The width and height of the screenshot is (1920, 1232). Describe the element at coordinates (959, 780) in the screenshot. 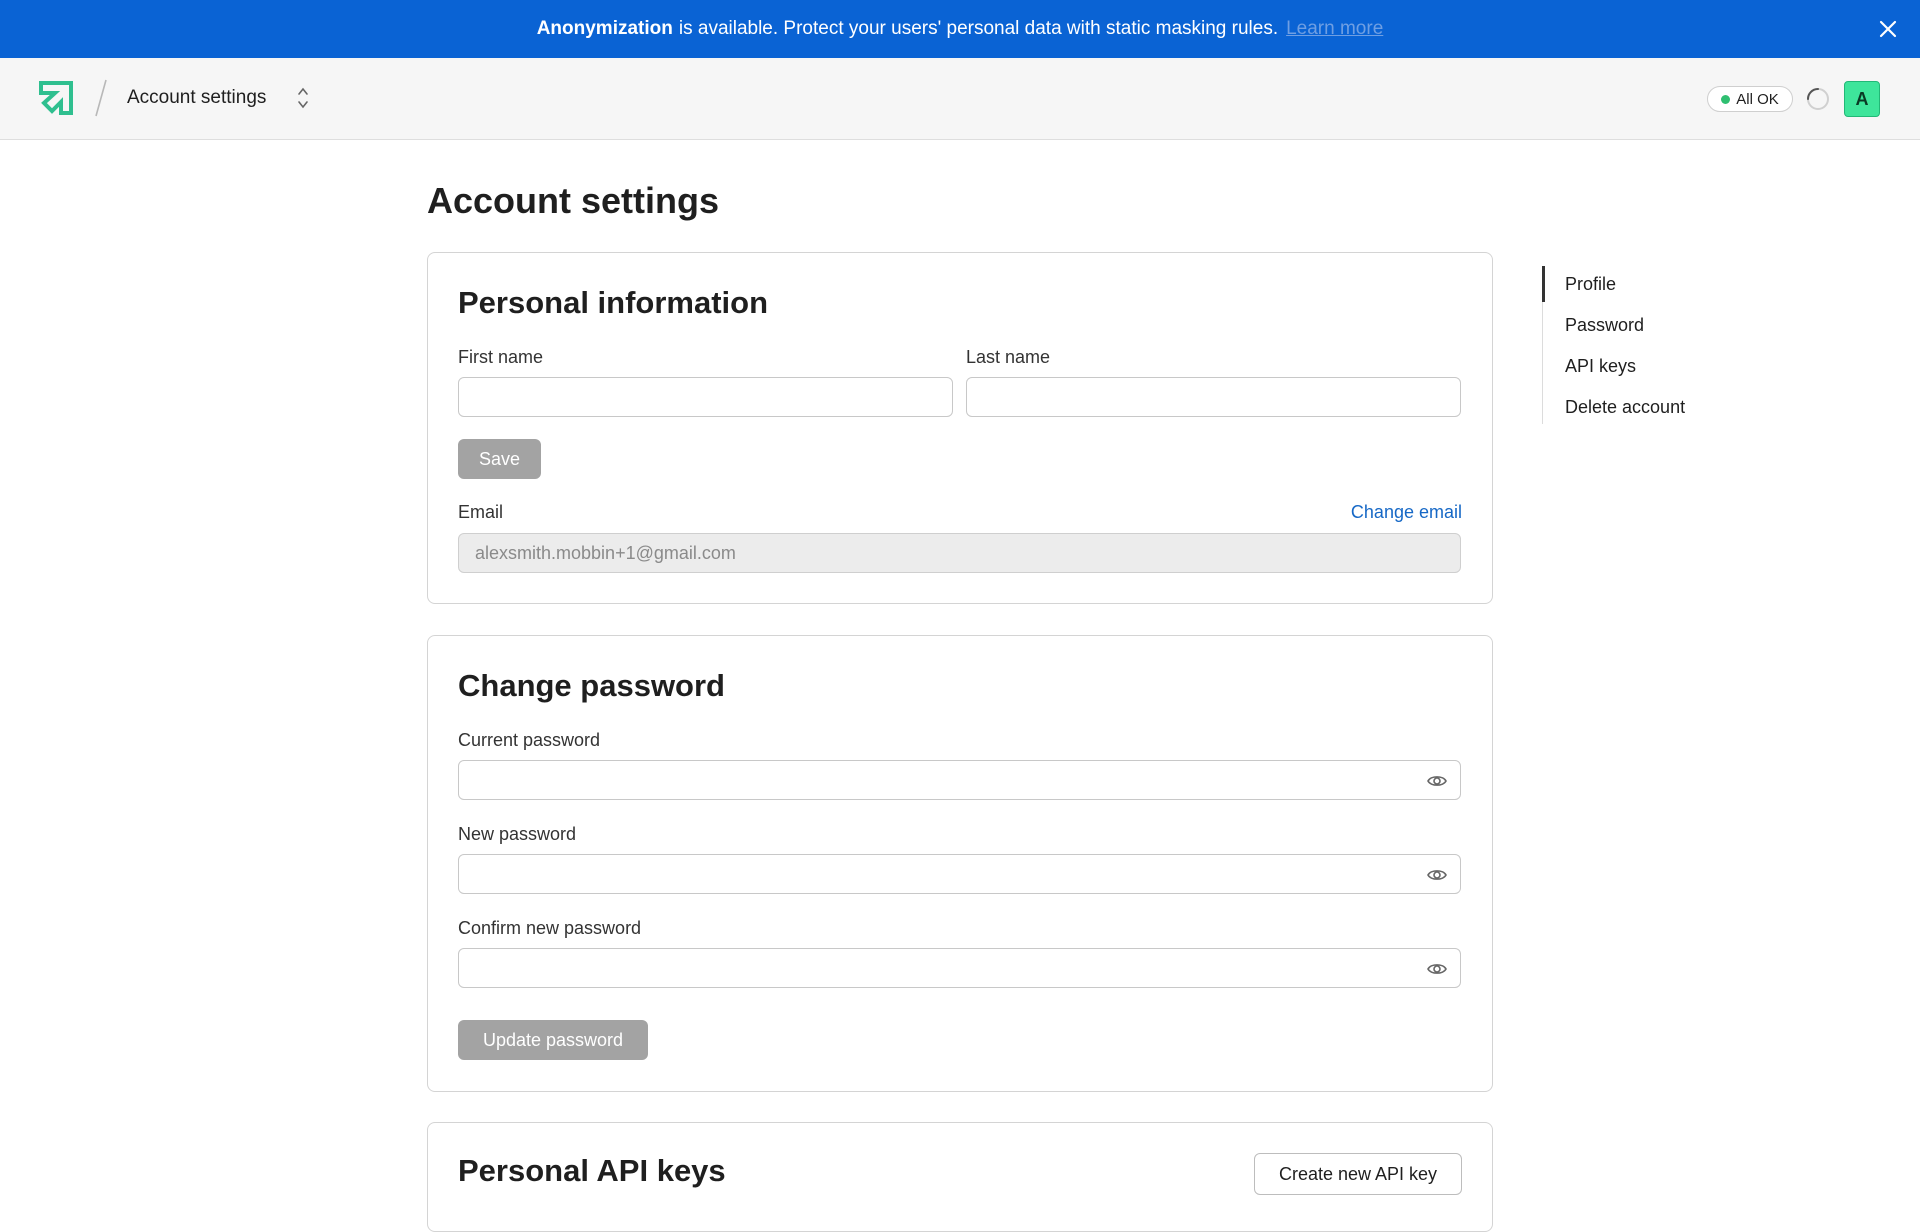

I see `current-password-input` at that location.